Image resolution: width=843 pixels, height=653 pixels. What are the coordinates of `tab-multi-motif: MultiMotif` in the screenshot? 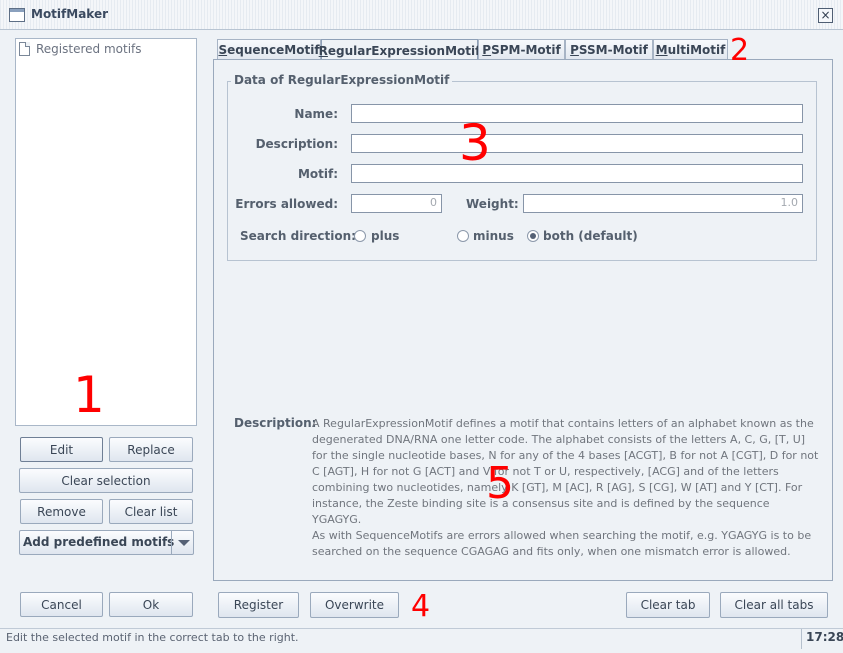 It's located at (690, 49).